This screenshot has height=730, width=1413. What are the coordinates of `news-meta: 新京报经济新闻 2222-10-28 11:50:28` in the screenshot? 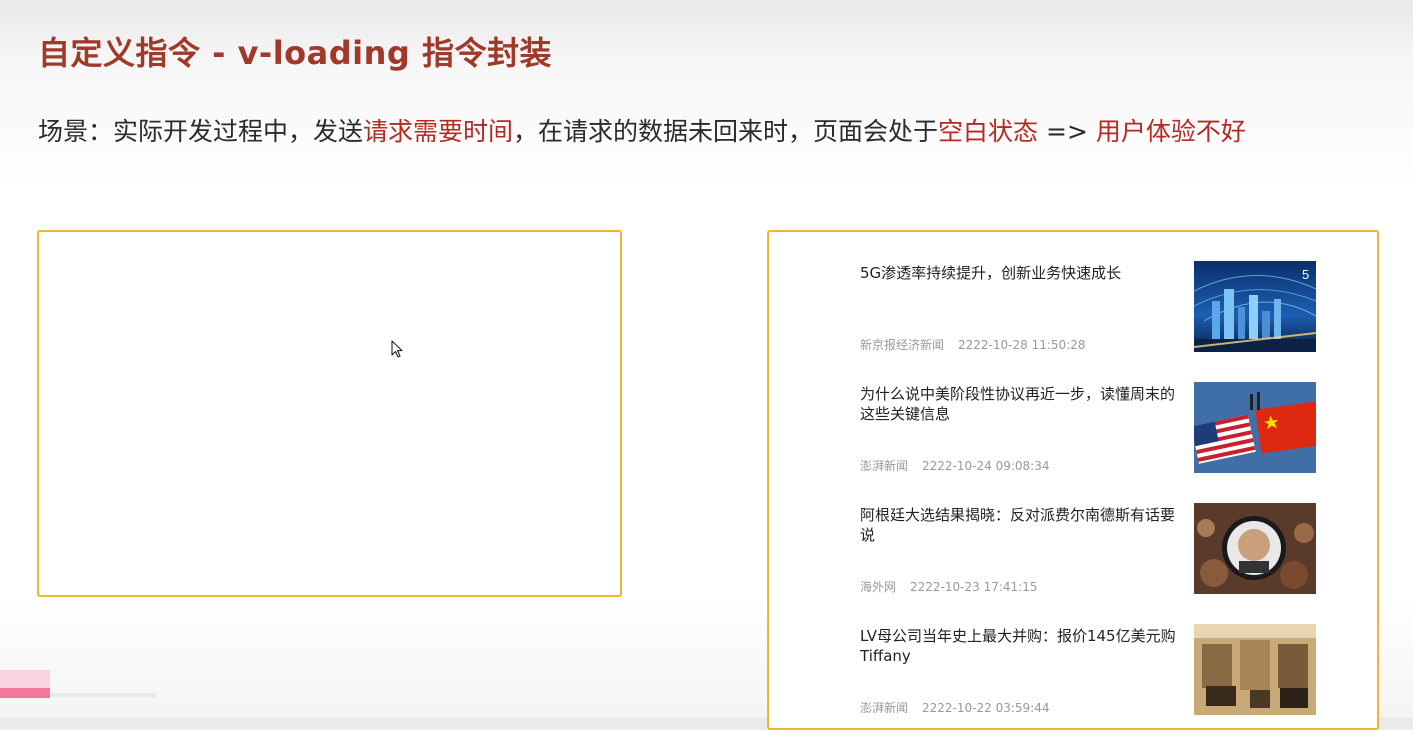 It's located at (972, 344).